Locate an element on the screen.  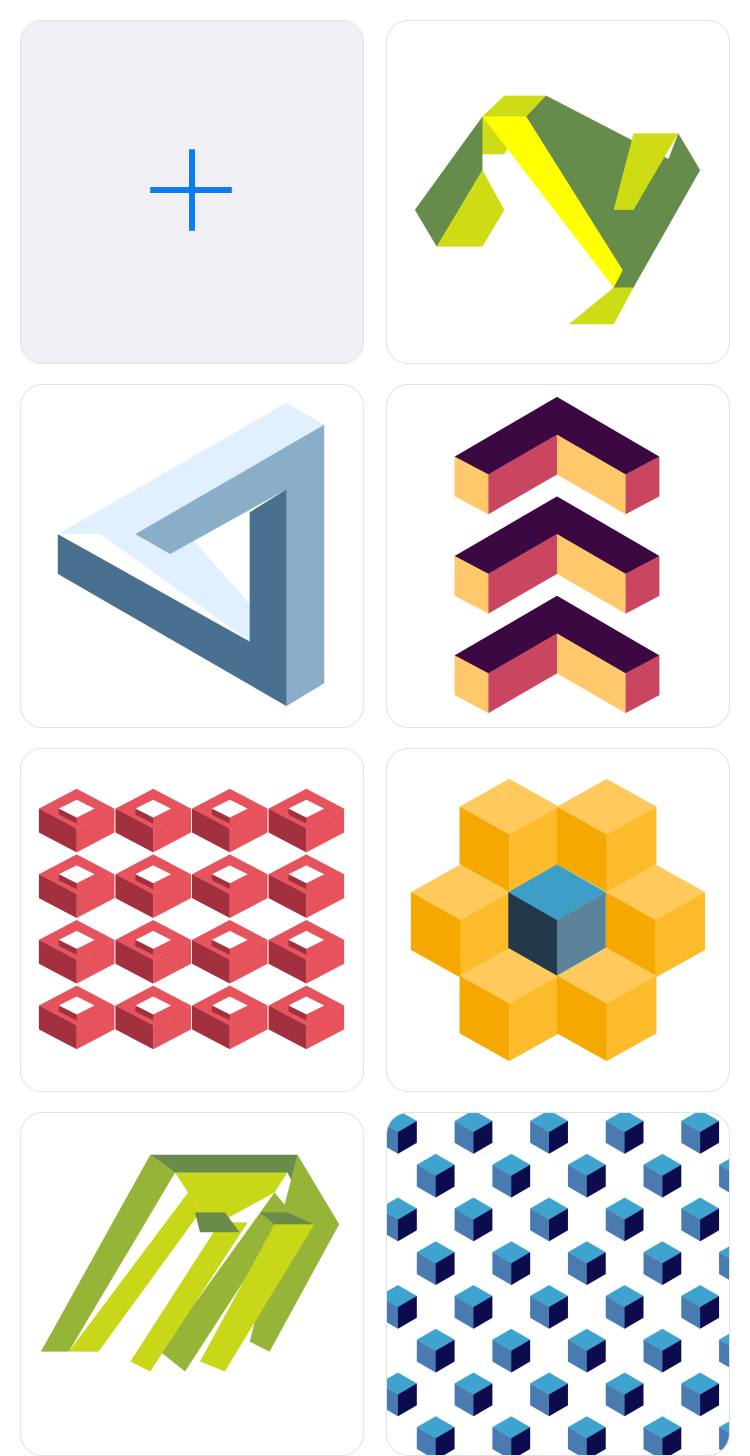
pattern-tile-lattice is located at coordinates (192, 920).